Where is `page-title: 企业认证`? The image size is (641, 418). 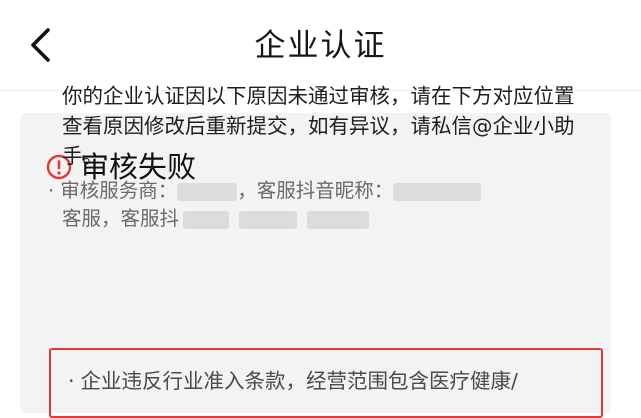 page-title: 企业认证 is located at coordinates (320, 46).